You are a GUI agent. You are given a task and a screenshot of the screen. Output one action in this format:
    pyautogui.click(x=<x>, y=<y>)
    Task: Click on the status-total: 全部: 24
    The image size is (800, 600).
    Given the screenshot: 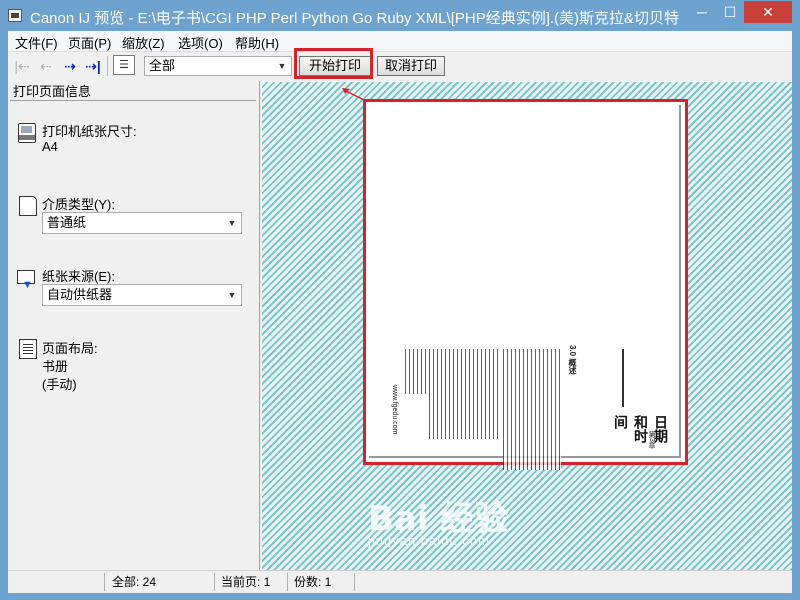 What is the action you would take?
    pyautogui.click(x=134, y=582)
    